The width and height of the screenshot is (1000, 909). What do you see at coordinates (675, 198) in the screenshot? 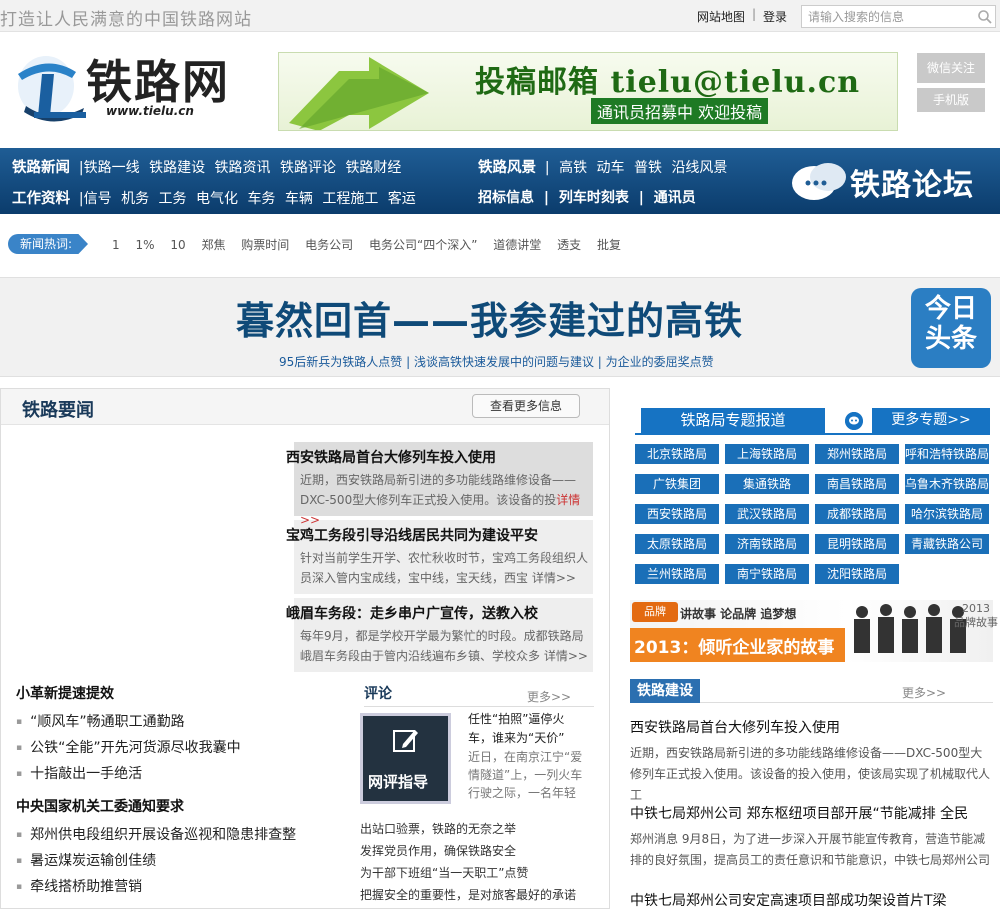
I see `nav-item: 通讯员` at bounding box center [675, 198].